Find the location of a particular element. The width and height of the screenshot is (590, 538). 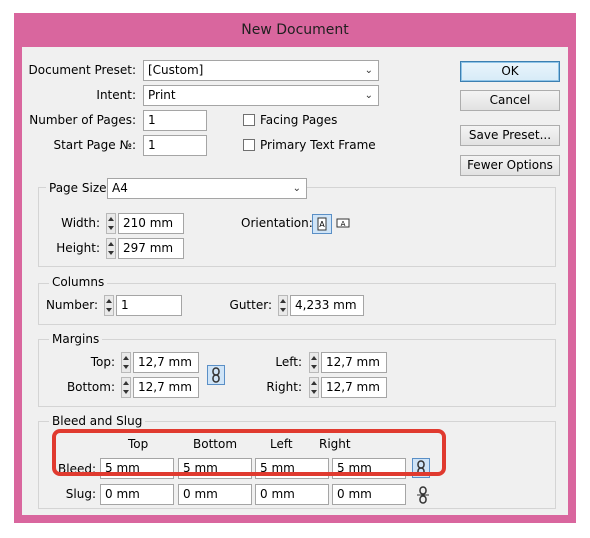

preset-value: [Custom] is located at coordinates (176, 70).